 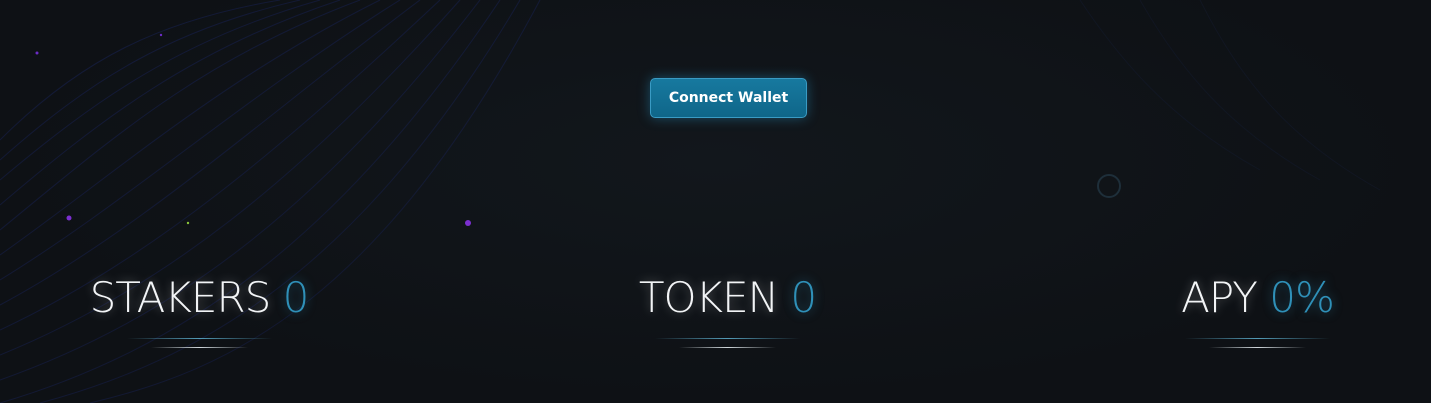 What do you see at coordinates (708, 297) in the screenshot?
I see `stat-token-label: TOKEN` at bounding box center [708, 297].